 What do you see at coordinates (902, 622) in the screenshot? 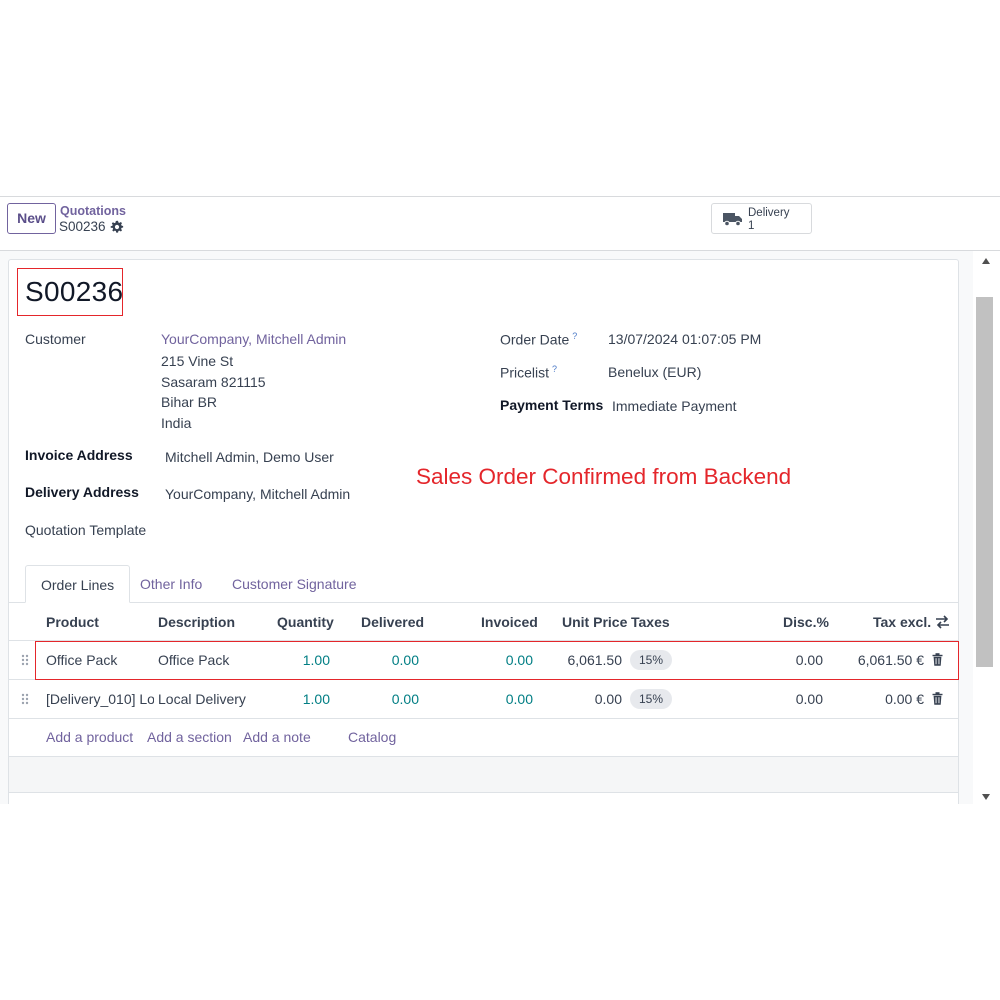
I see `column-header: Tax excl.` at bounding box center [902, 622].